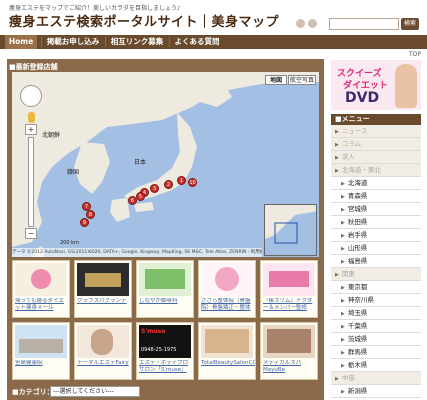 The height and width of the screenshot is (400, 427). I want to click on shop-card: しなやか脚専科, so click(165, 289).